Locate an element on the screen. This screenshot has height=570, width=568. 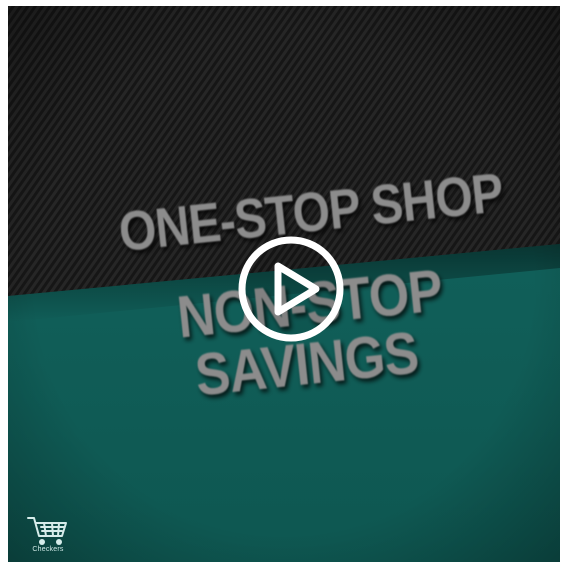
brand-logo: Checkers is located at coordinates (48, 536).